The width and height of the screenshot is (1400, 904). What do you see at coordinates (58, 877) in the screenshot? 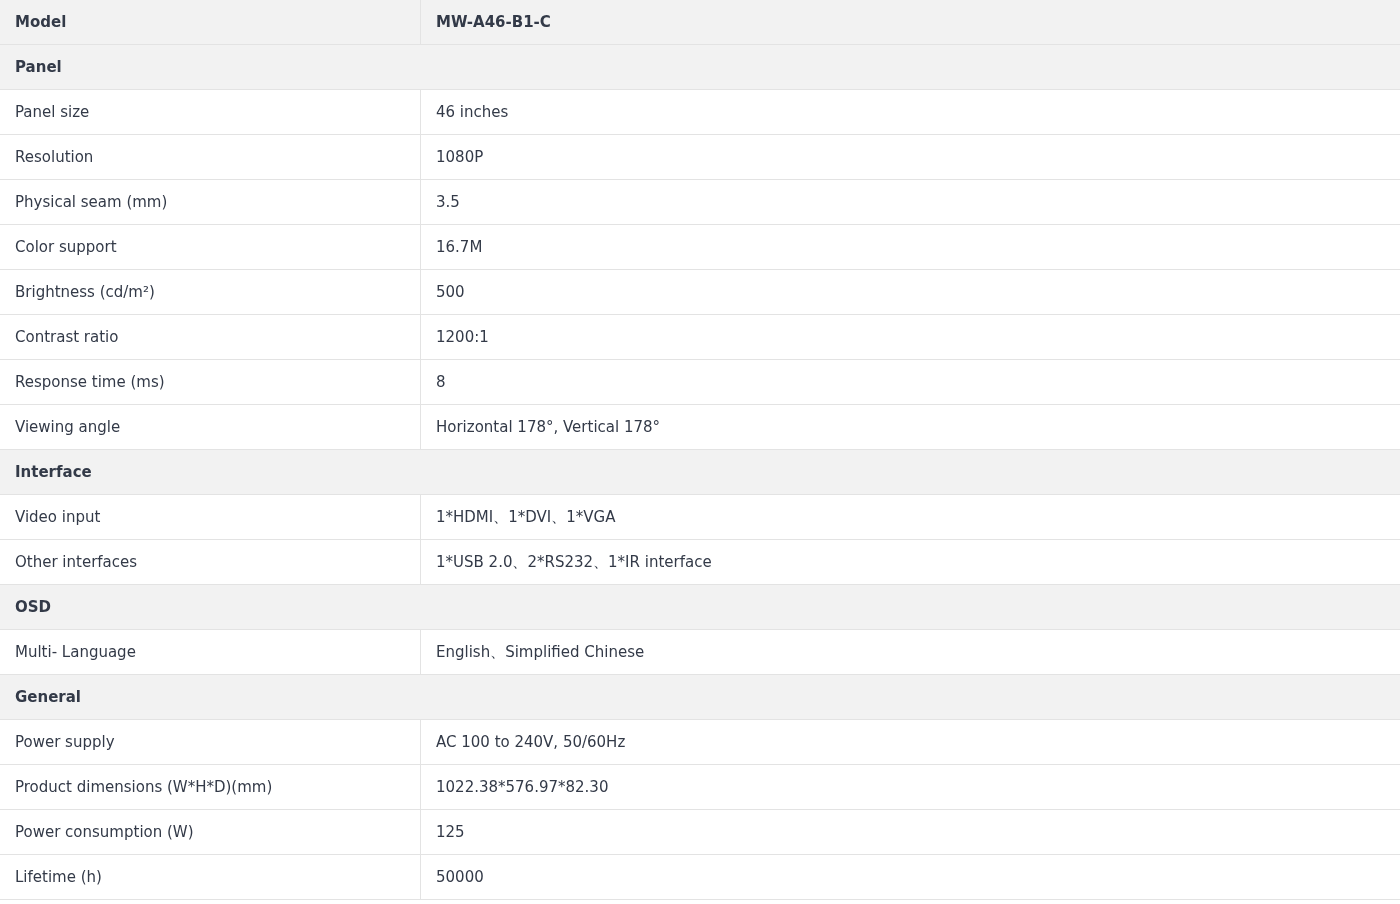
I see `table-cell-text: Lifetime (h)` at bounding box center [58, 877].